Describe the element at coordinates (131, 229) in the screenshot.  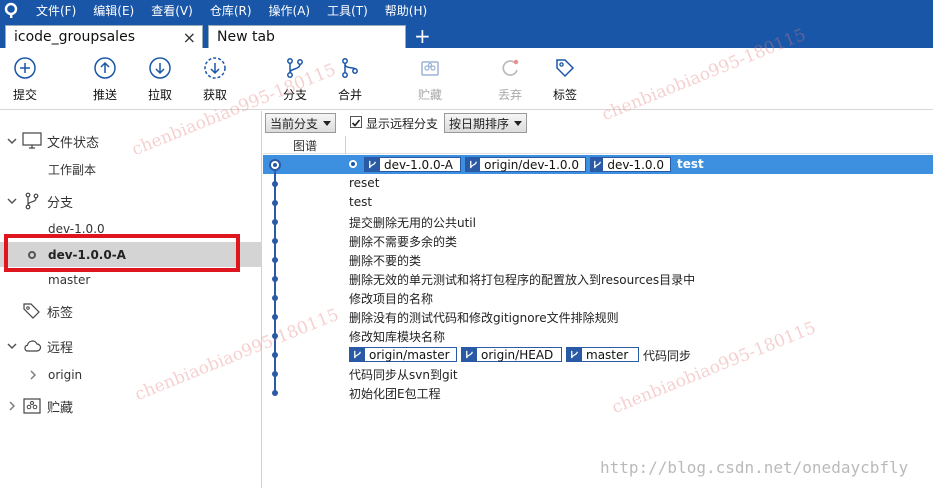
I see `sidebar-item-branch-dev: dev-1.0.0` at that location.